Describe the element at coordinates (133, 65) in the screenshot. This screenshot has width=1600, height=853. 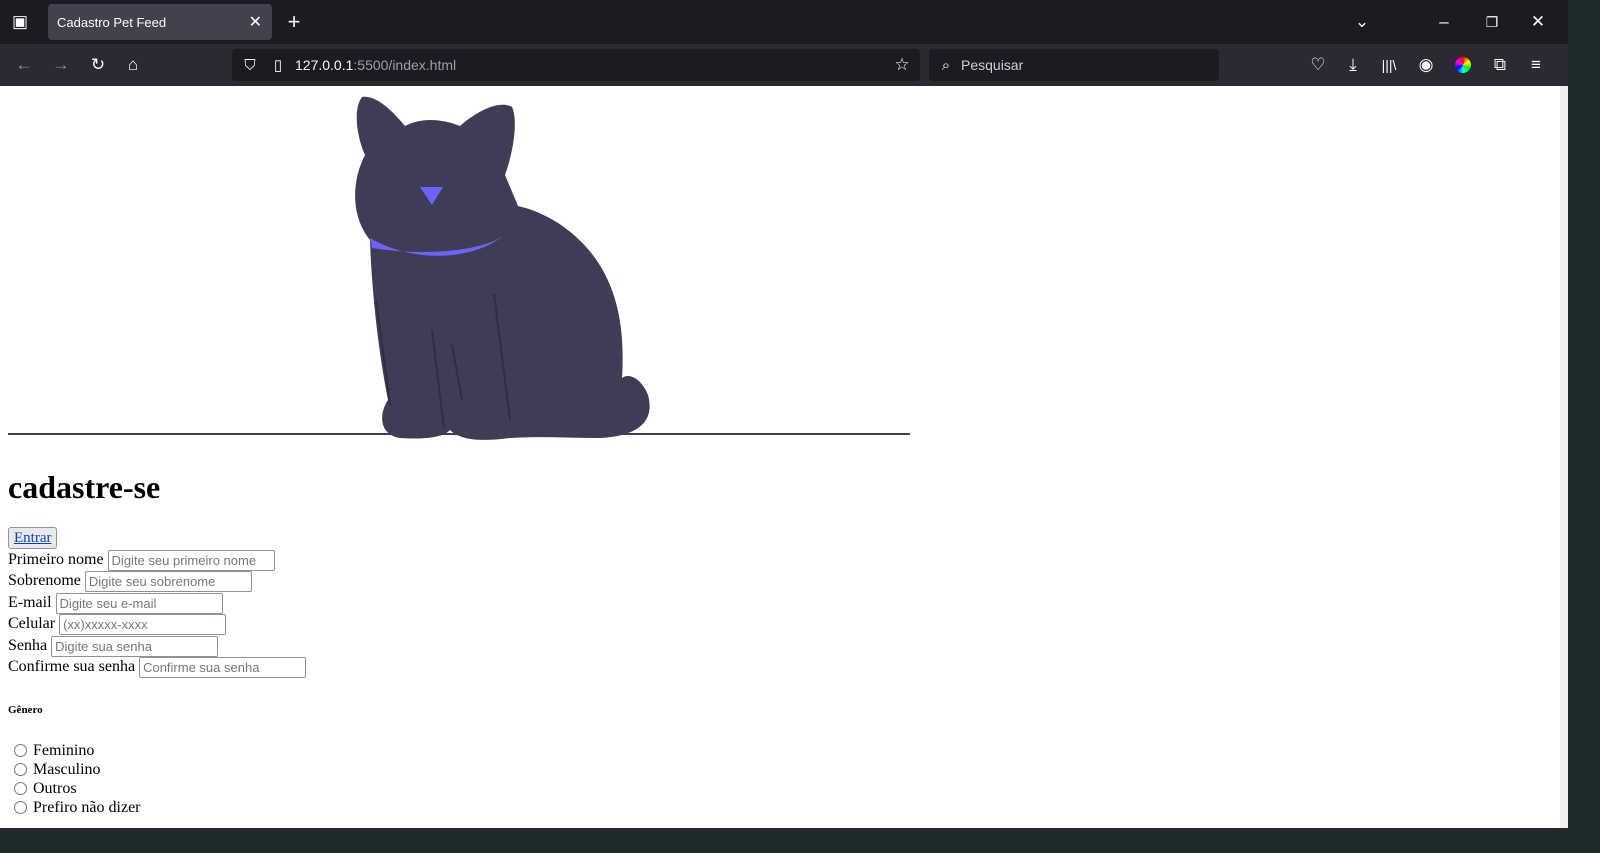
I see `home-icon: ⌂` at that location.